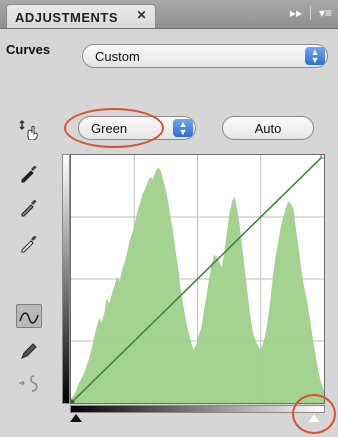  I want to click on gray-eyedropper-svg, so click(29, 208).